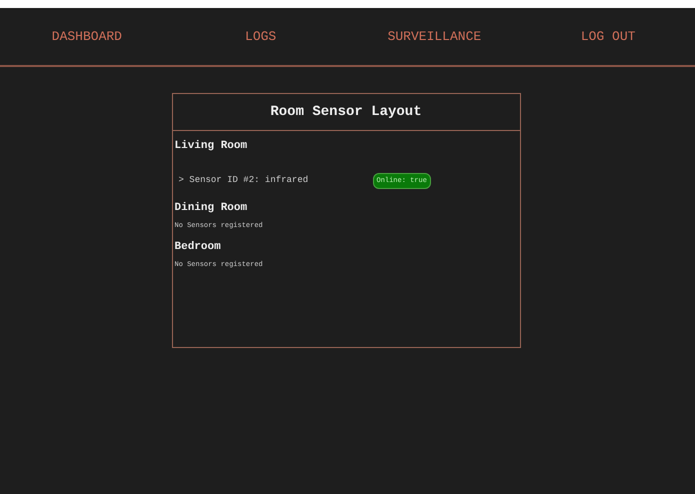 This screenshot has height=494, width=695. Describe the element at coordinates (346, 112) in the screenshot. I see `panel-title: Room Sensor Layout` at that location.